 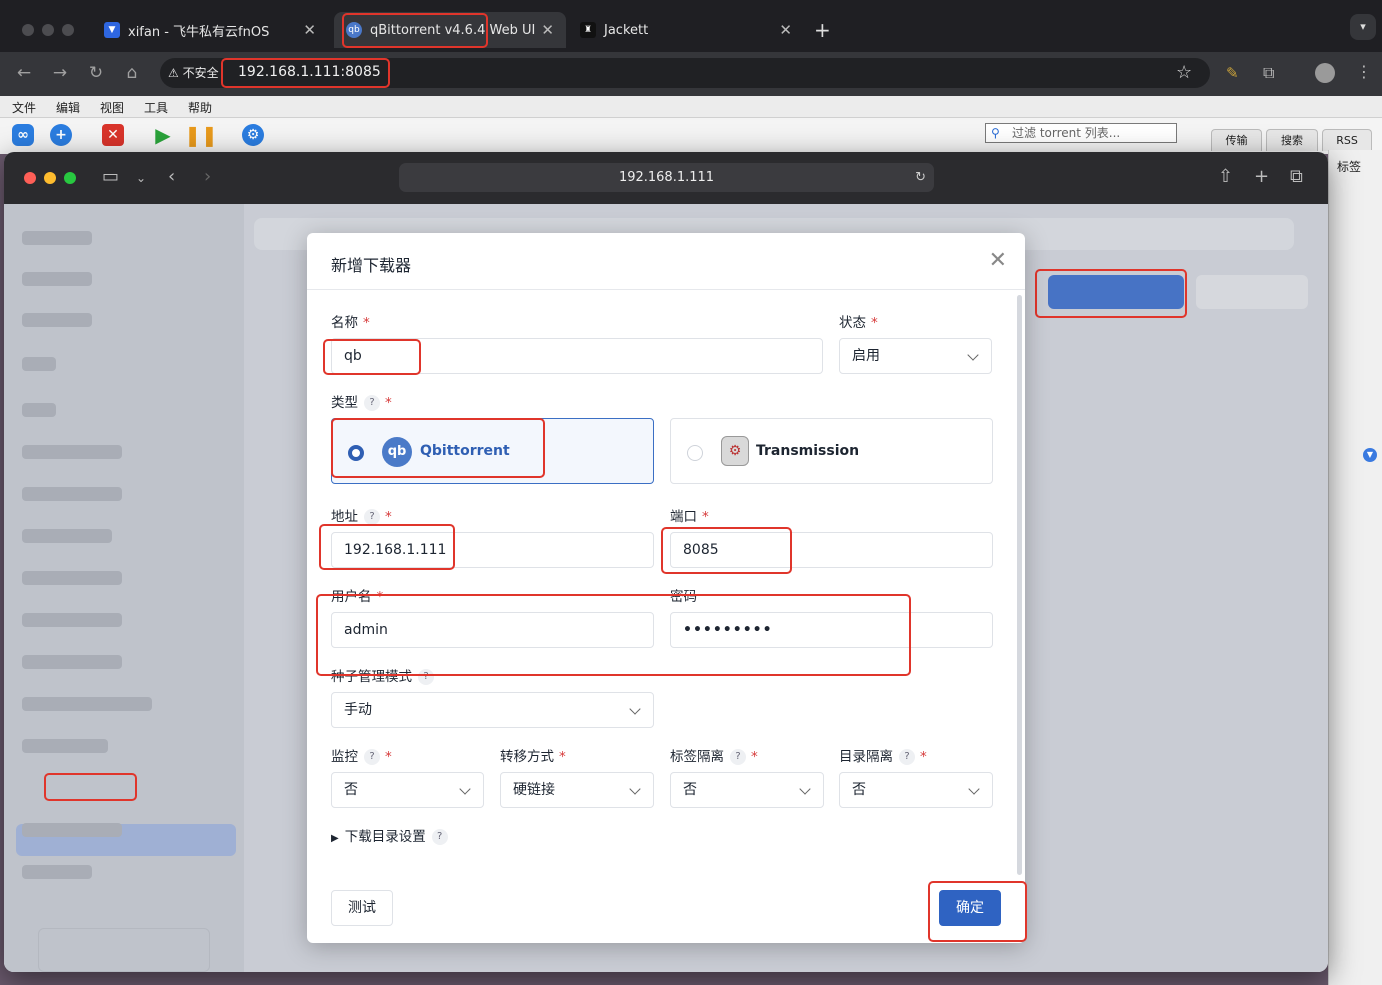 What do you see at coordinates (171, 176) in the screenshot?
I see `back-icon: ‹` at bounding box center [171, 176].